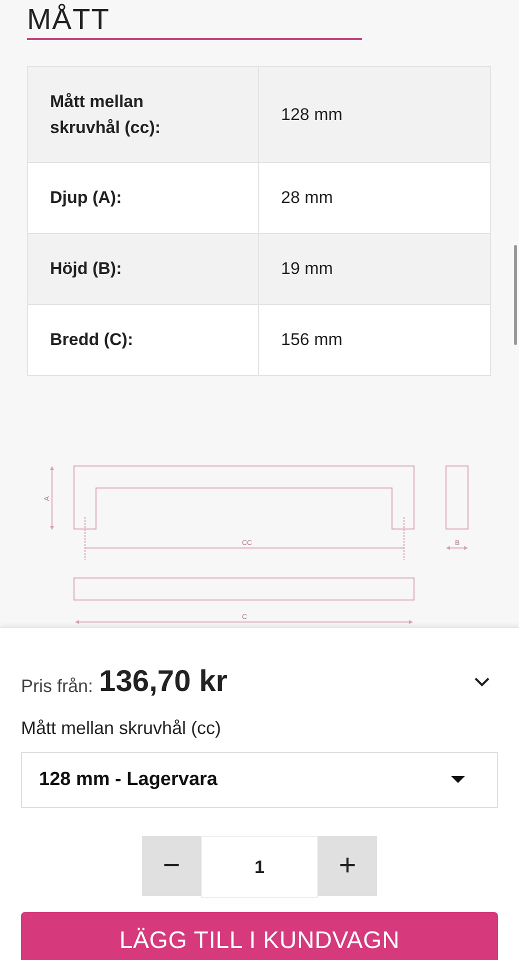 The height and width of the screenshot is (960, 519). I want to click on decrease-button: −, so click(171, 866).